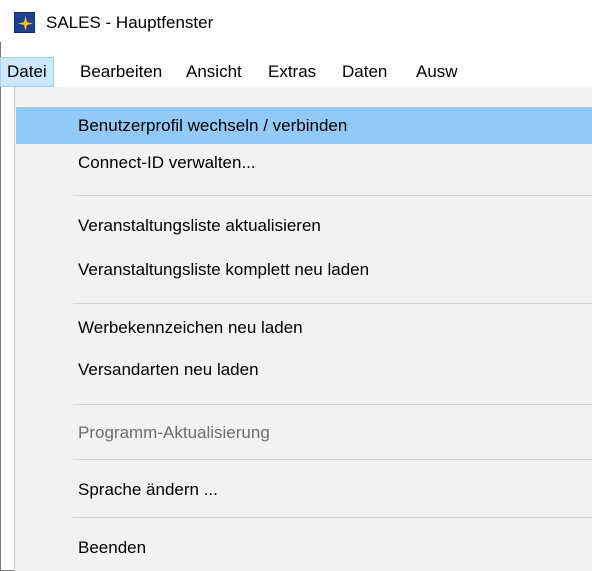 The width and height of the screenshot is (592, 571). I want to click on menu-item-program-update: Programm-Aktualisierung, so click(174, 432).